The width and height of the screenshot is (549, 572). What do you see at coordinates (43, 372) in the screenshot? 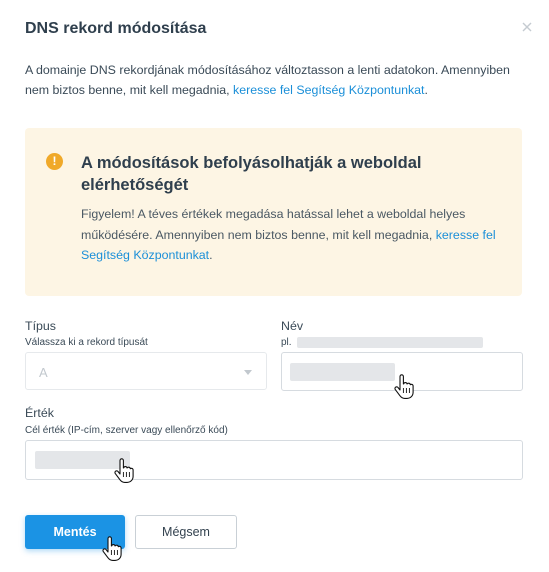
I see `type-select-value: A` at bounding box center [43, 372].